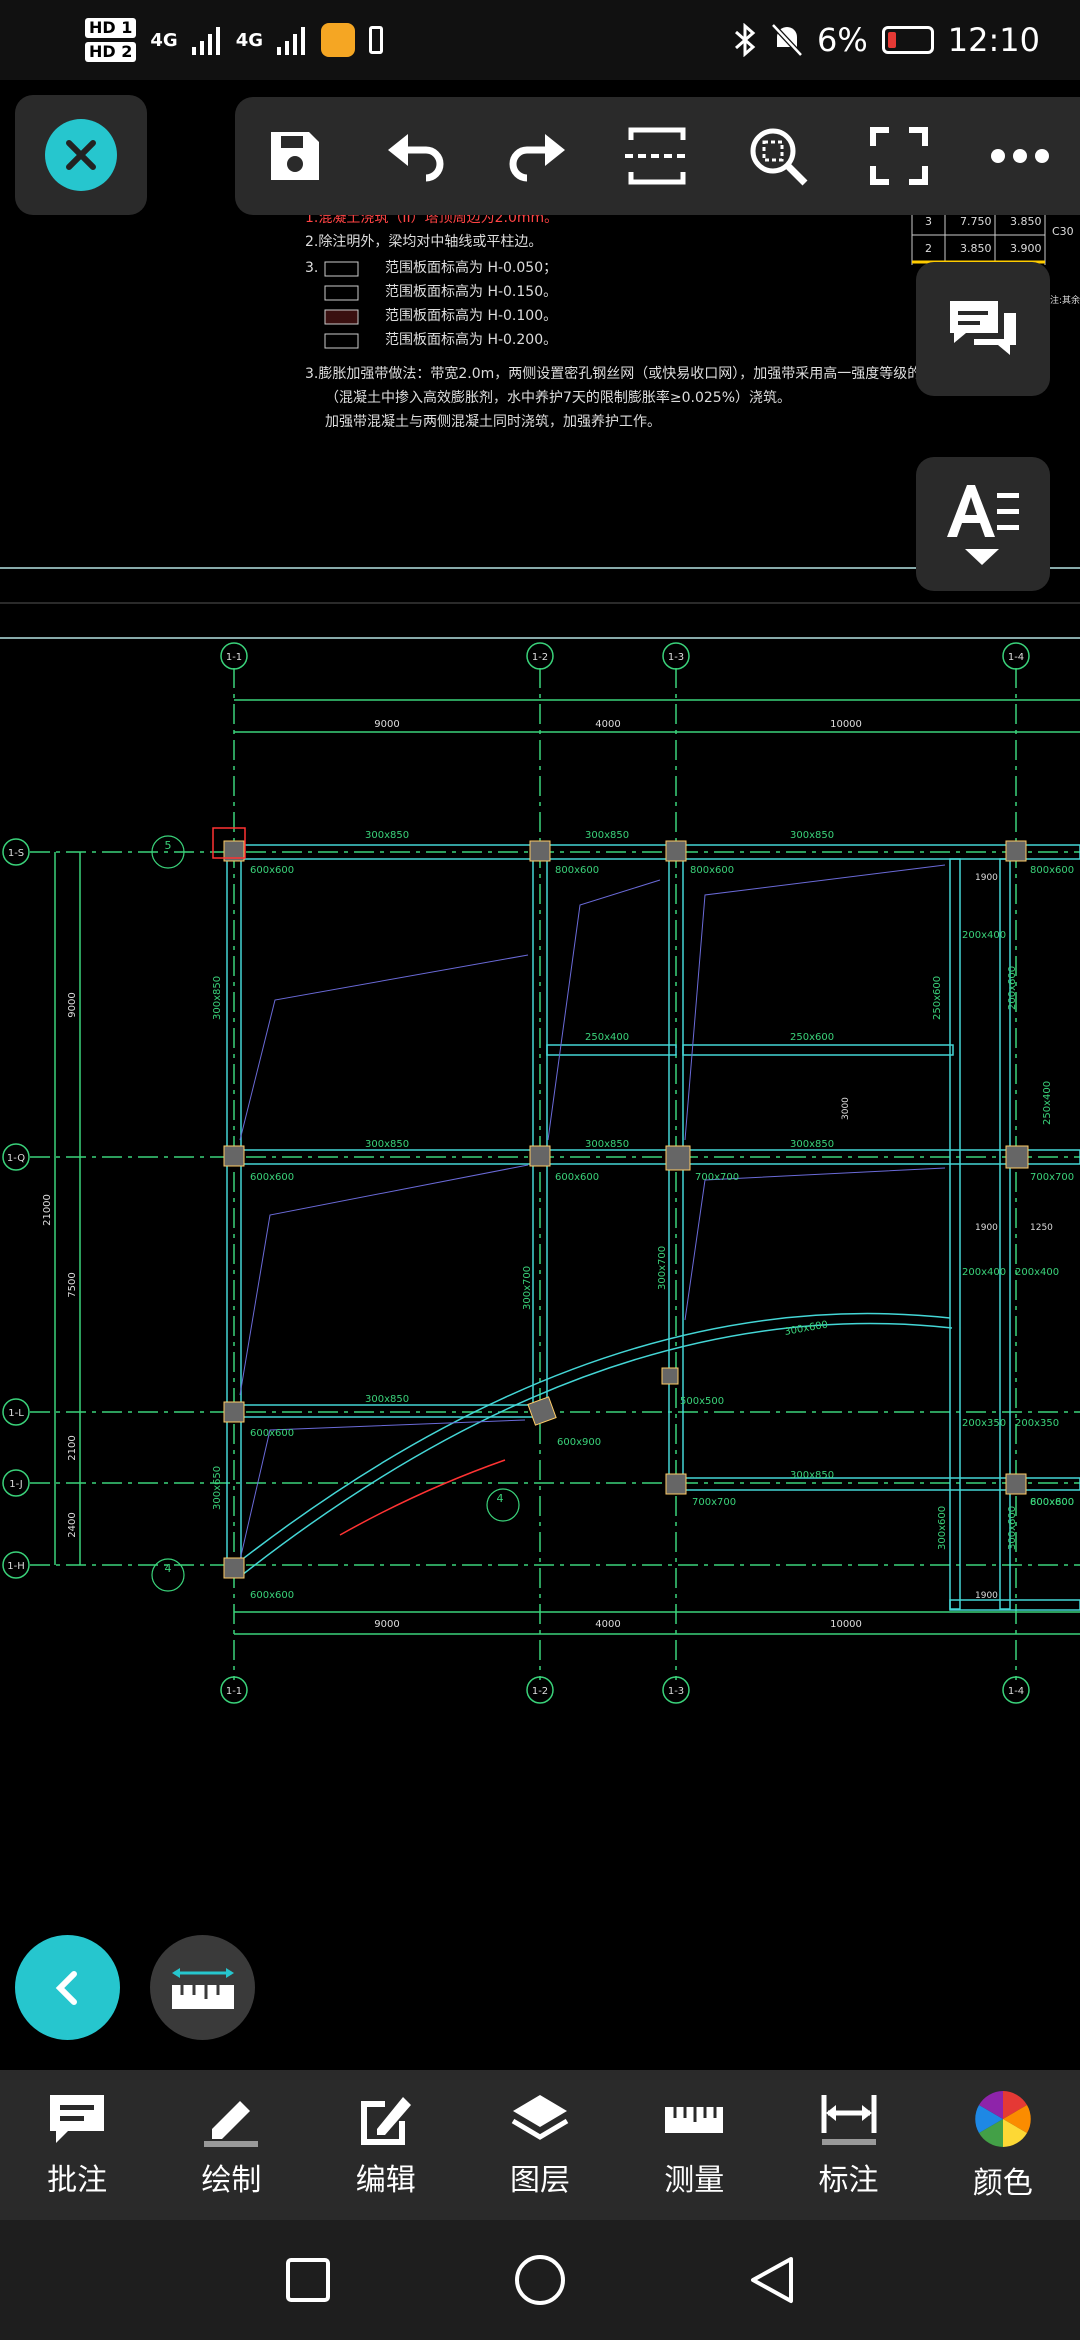  What do you see at coordinates (111, 52) in the screenshot?
I see `hd2-badge: HD 2` at bounding box center [111, 52].